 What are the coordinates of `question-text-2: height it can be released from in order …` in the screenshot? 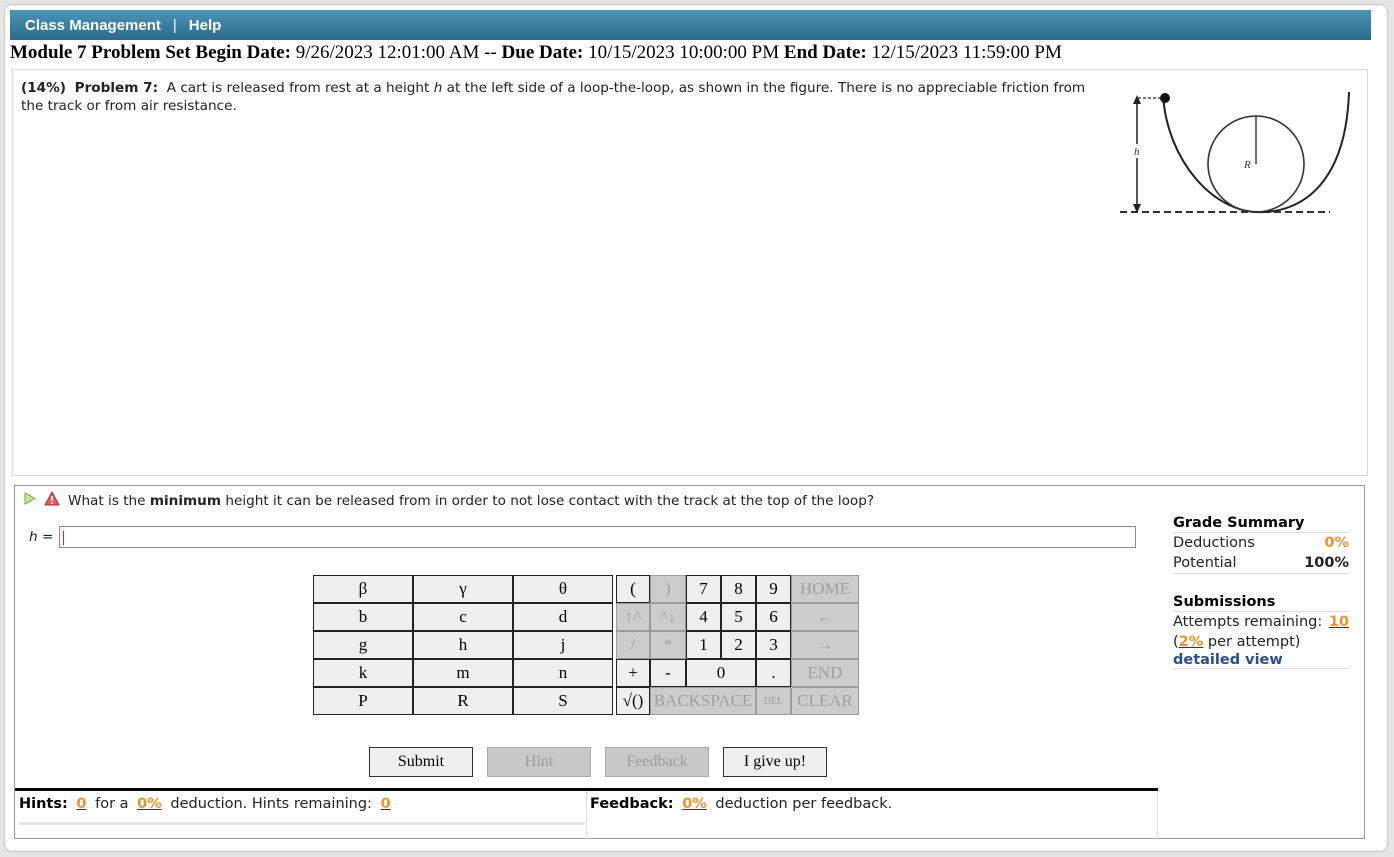 It's located at (550, 500).